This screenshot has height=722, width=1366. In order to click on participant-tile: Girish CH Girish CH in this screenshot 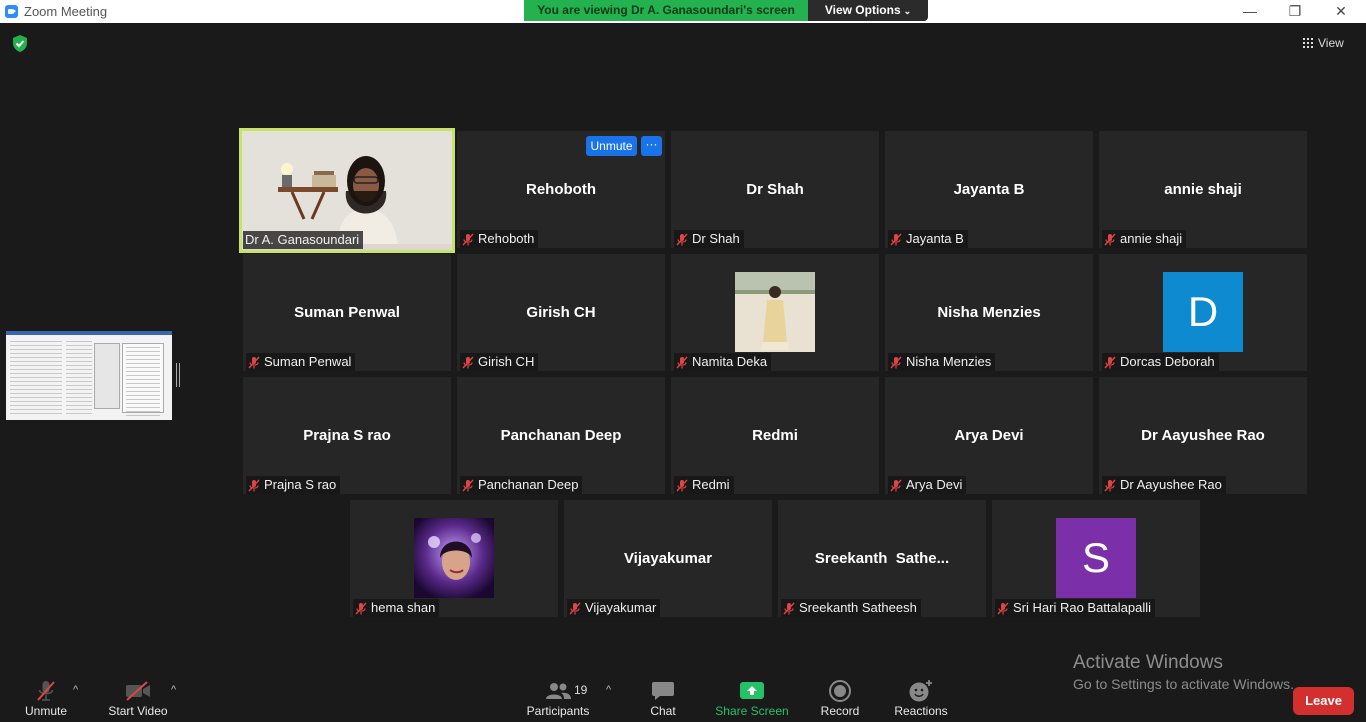, I will do `click(561, 312)`.